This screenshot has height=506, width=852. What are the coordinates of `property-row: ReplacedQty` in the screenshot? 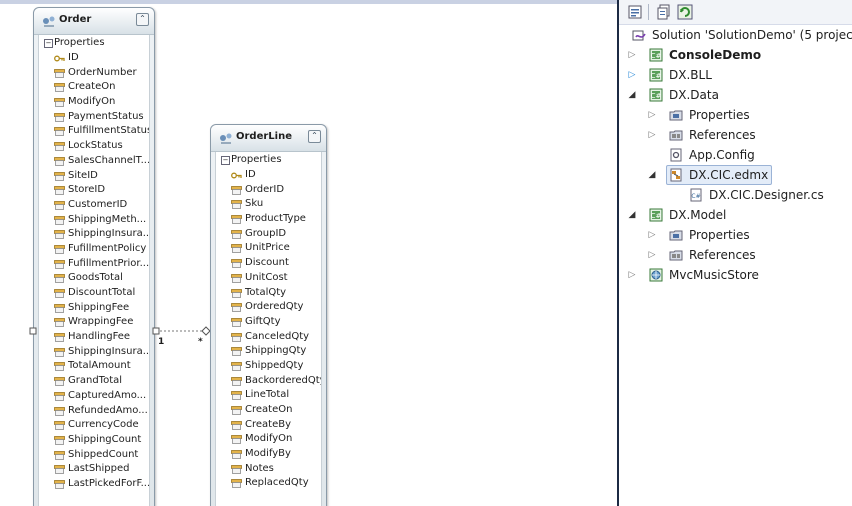 It's located at (268, 483).